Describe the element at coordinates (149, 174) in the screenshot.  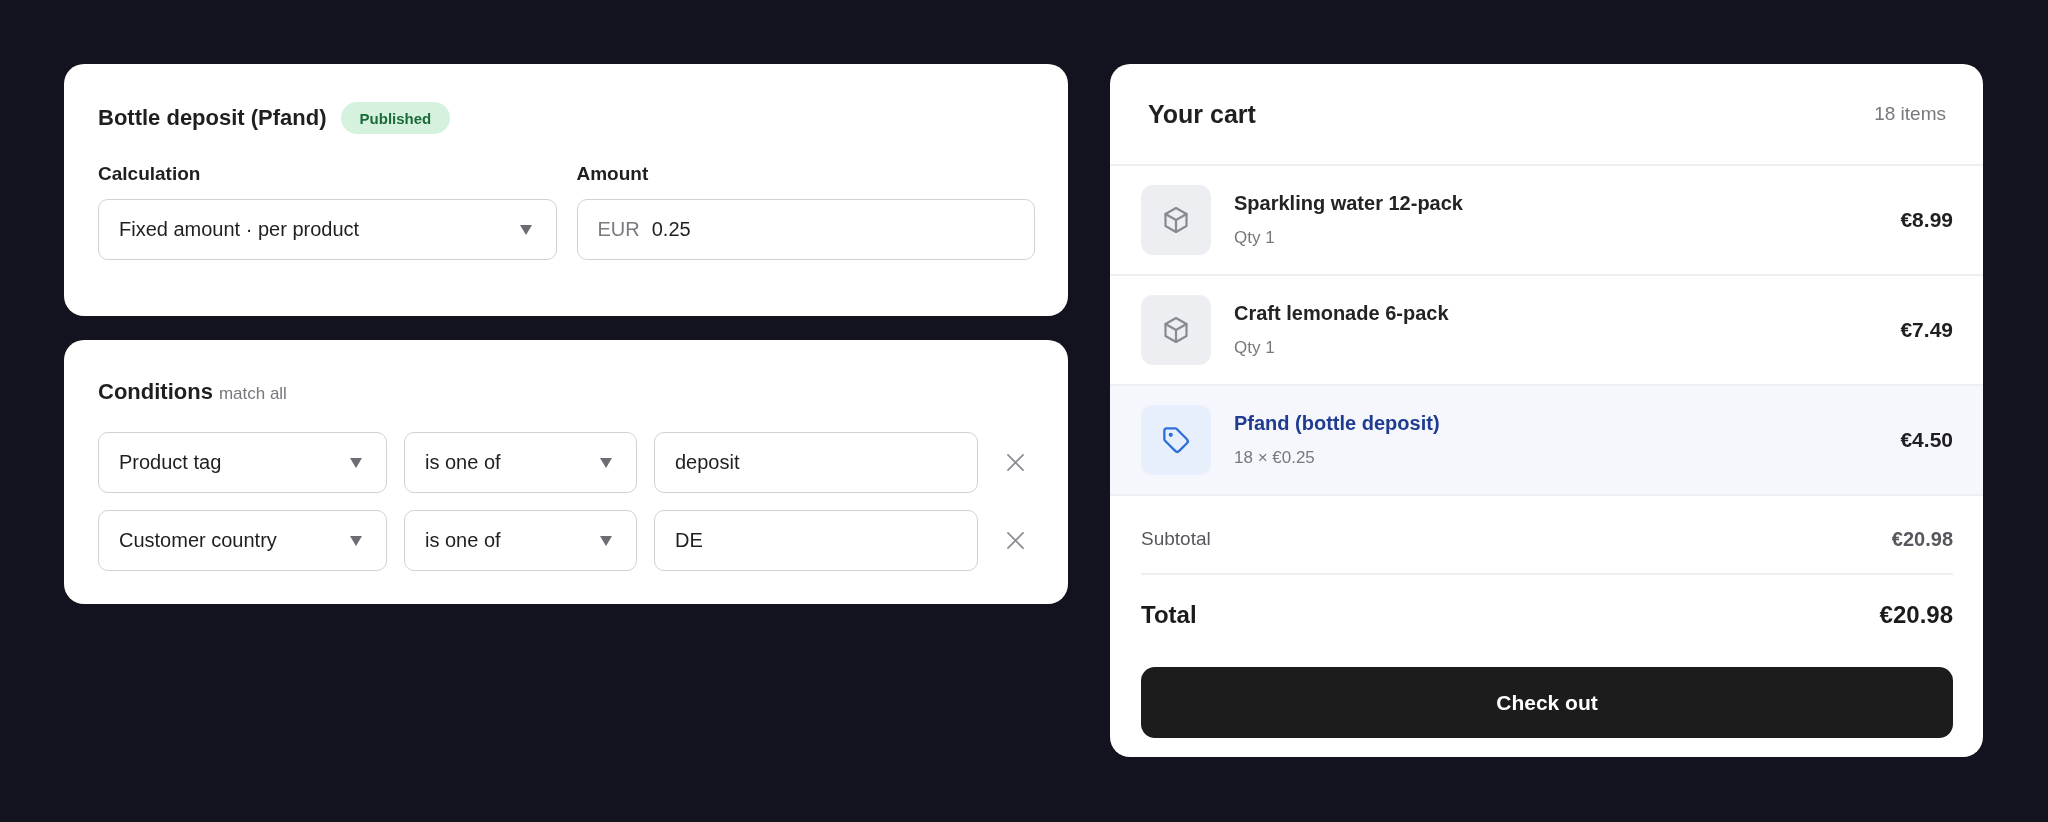
I see `field-label: Calculation` at that location.